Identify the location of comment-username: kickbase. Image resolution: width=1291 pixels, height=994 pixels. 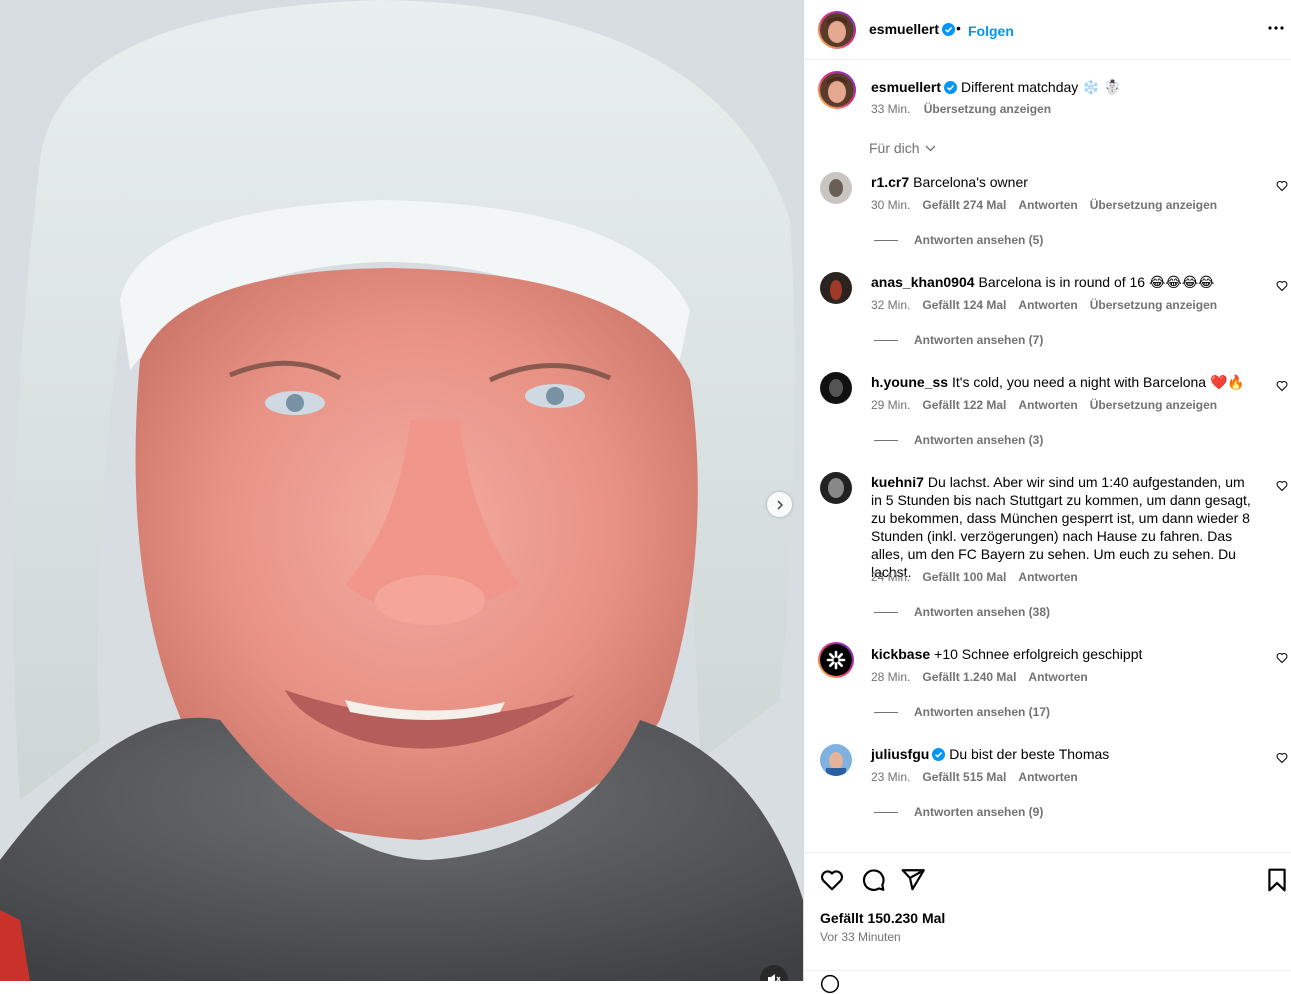
(900, 654).